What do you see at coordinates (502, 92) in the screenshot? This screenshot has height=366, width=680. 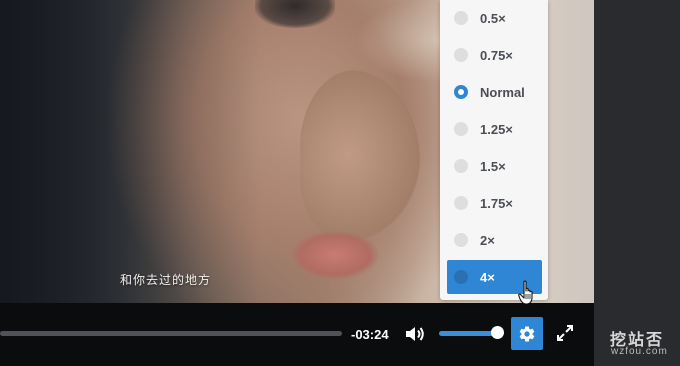 I see `speed-option-label: Normal` at bounding box center [502, 92].